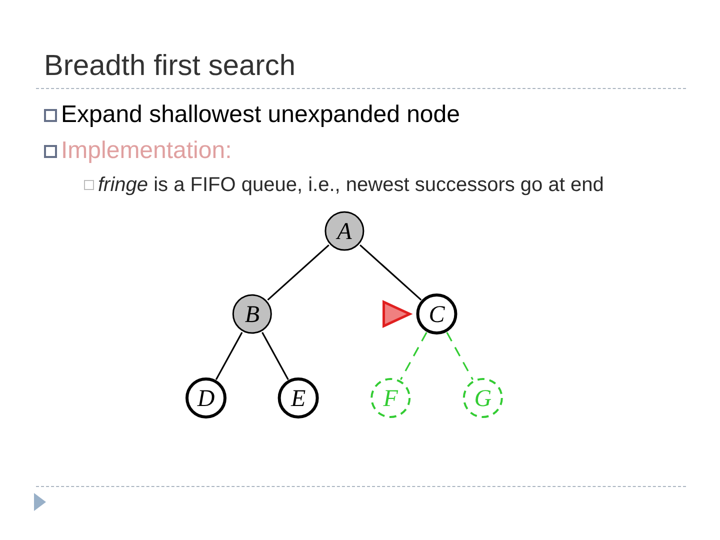 This screenshot has height=540, width=720. I want to click on tree-node: F, so click(390, 398).